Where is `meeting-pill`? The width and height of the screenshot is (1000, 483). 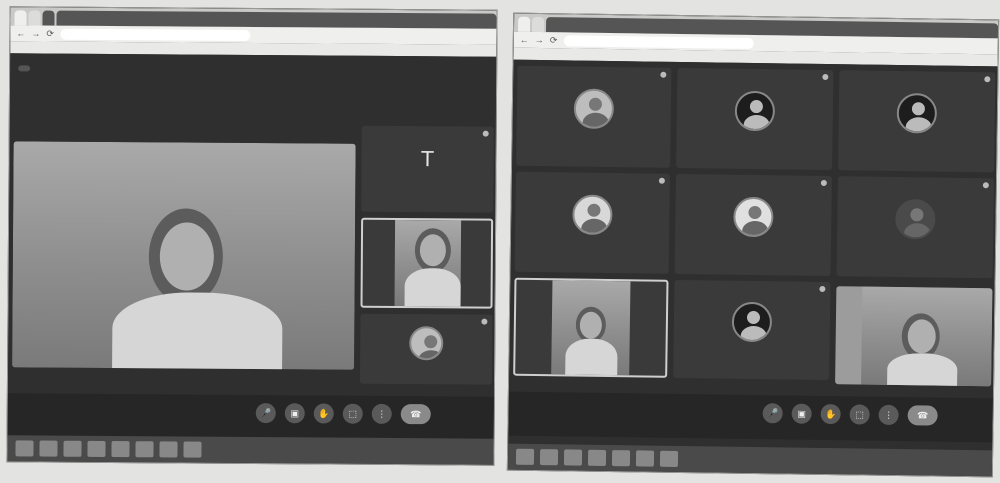
meeting-pill is located at coordinates (24, 68).